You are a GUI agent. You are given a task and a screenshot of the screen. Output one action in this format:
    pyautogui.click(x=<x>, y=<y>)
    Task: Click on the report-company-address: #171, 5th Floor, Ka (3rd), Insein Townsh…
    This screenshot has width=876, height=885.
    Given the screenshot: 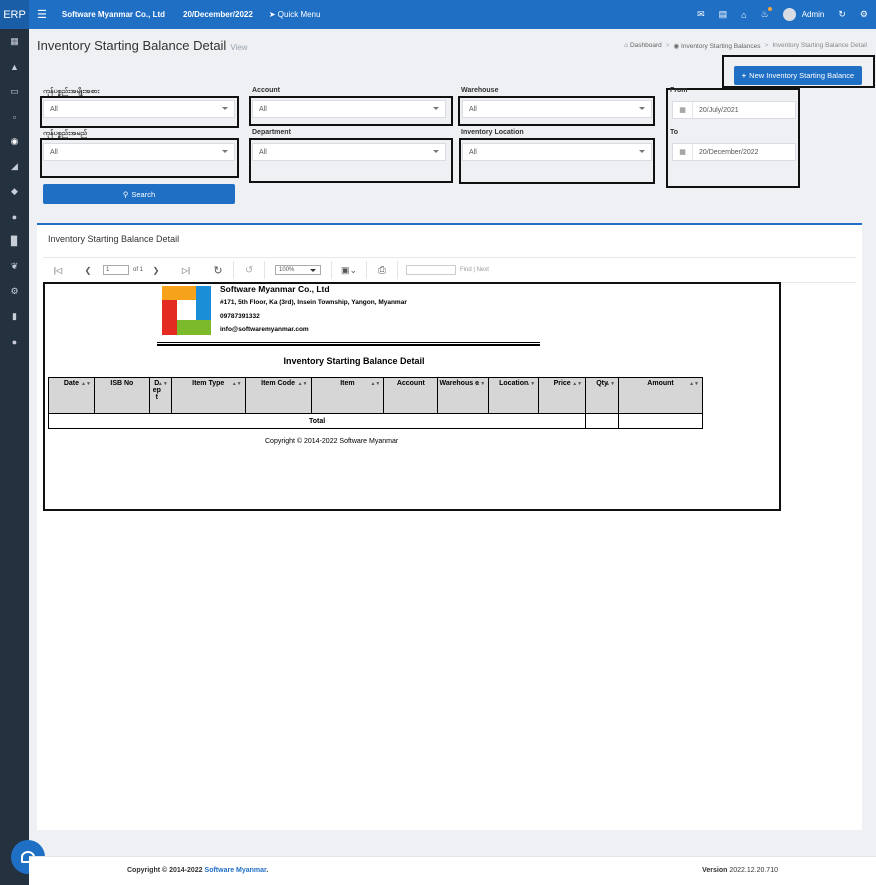 What is the action you would take?
    pyautogui.click(x=313, y=302)
    